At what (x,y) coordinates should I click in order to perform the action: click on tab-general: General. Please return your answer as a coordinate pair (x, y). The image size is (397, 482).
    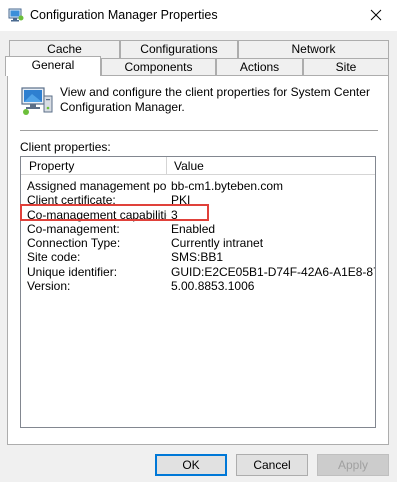
    Looking at the image, I should click on (53, 66).